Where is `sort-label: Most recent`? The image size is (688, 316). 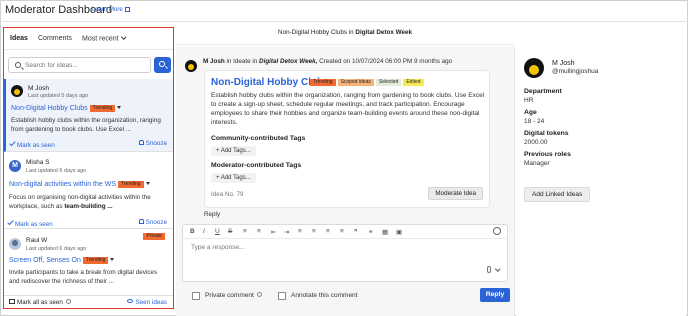
sort-label: Most recent is located at coordinates (100, 39).